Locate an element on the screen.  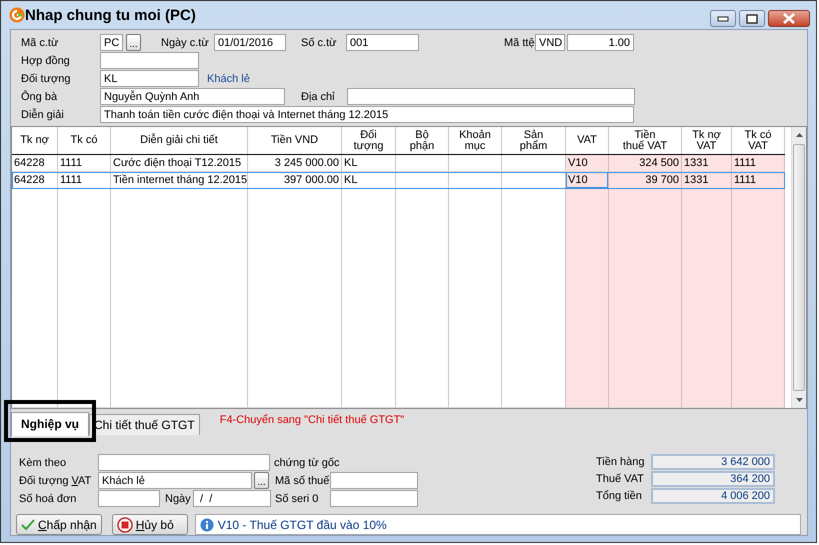
field-label: Số hoá đơn is located at coordinates (48, 498).